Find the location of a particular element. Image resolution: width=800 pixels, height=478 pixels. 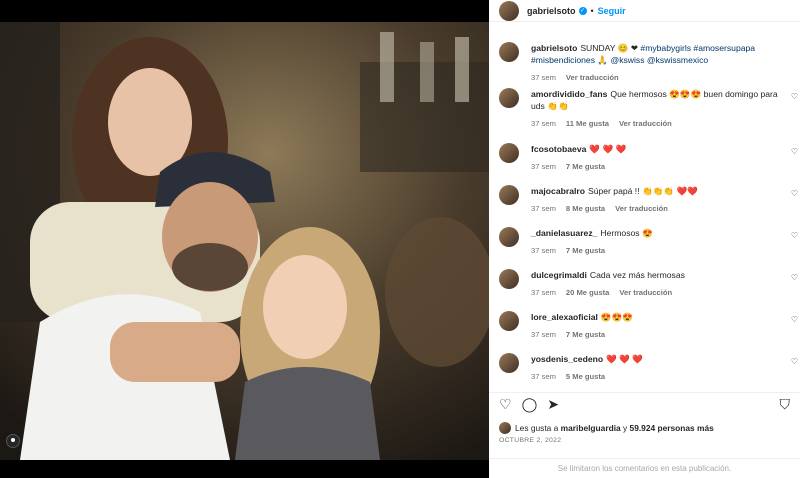

caption-time: 37 sem is located at coordinates (543, 77).